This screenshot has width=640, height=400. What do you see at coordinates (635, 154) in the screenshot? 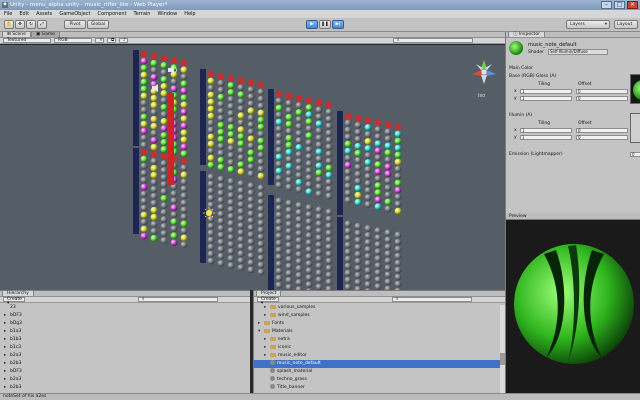
I see `emission-field: 0` at bounding box center [635, 154].